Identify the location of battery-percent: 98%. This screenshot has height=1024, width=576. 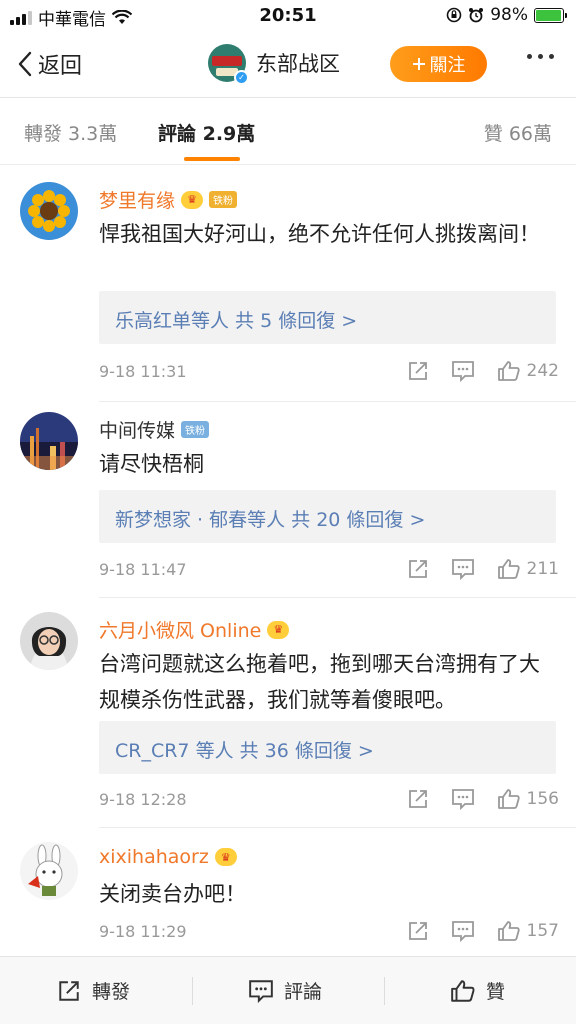
(509, 15).